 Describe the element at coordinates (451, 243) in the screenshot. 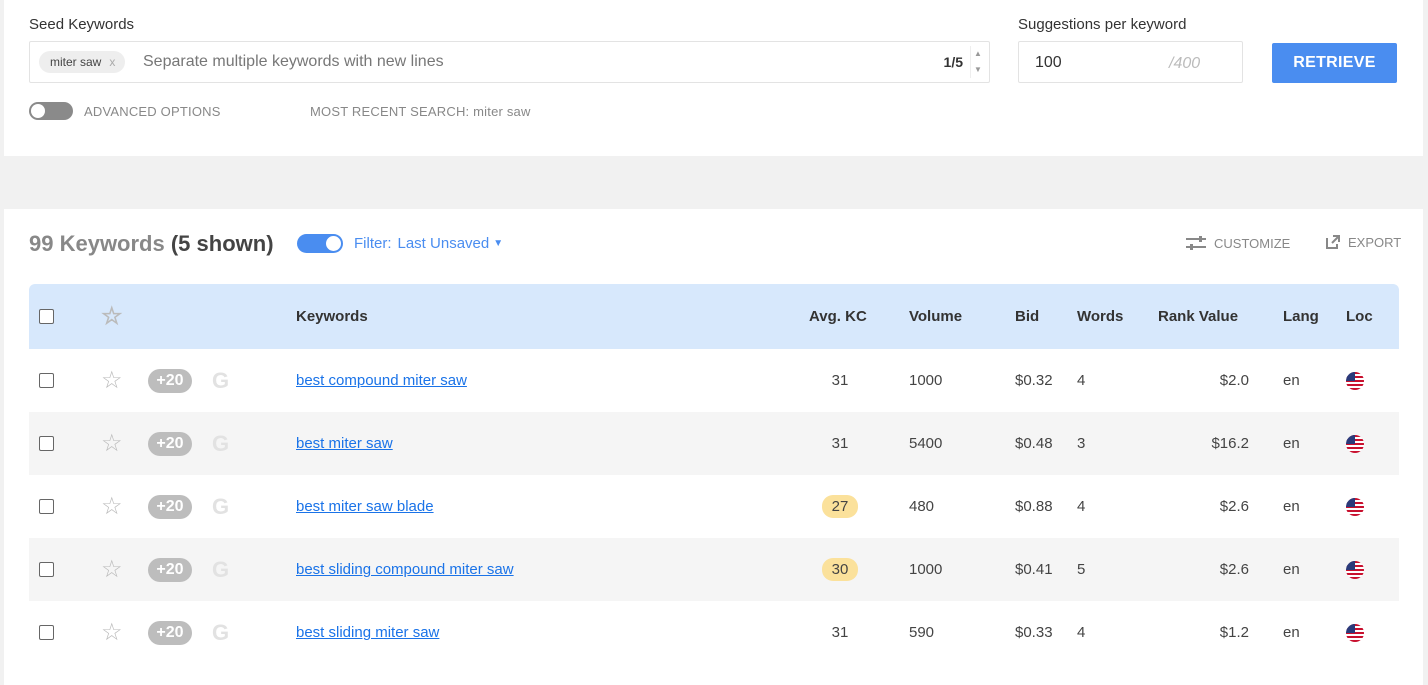

I see `filter-dropdown: Last Unsaved ▼` at that location.